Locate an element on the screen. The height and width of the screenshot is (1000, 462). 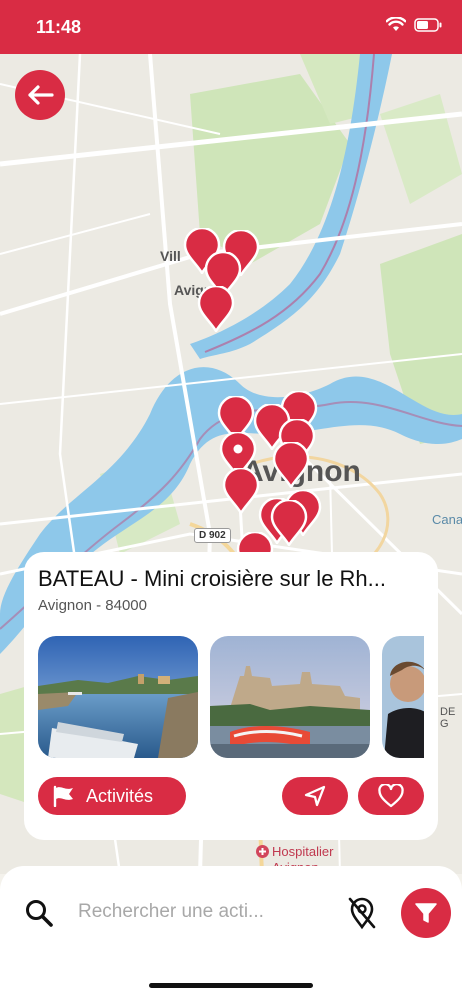
search-input is located at coordinates (198, 912).